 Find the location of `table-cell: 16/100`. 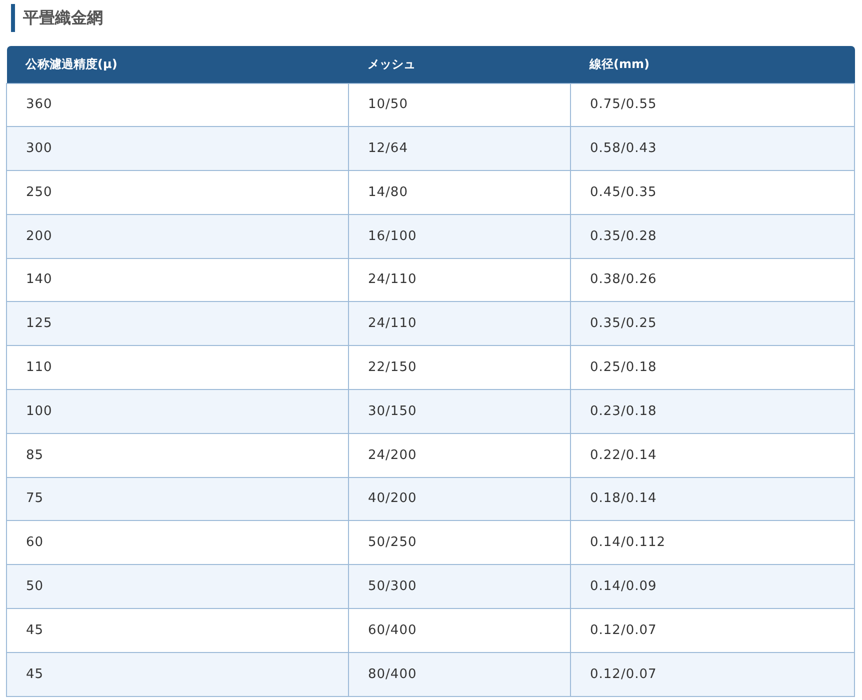

table-cell: 16/100 is located at coordinates (459, 236).